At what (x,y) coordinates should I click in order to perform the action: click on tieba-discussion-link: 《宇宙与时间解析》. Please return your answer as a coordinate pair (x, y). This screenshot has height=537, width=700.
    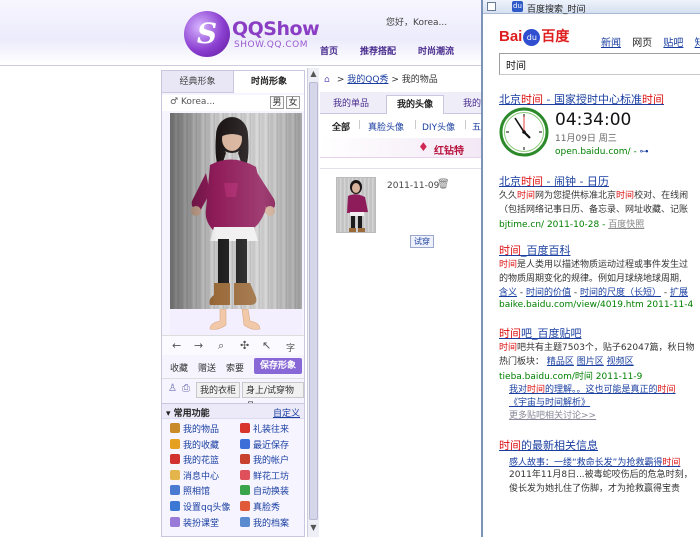
    Looking at the image, I should click on (599, 401).